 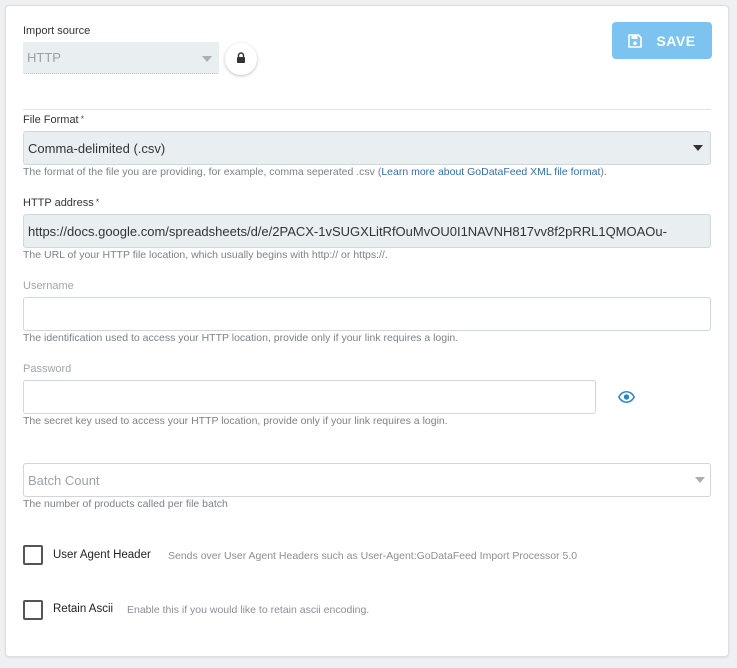 I want to click on import-source-select: HTTP, so click(x=121, y=58).